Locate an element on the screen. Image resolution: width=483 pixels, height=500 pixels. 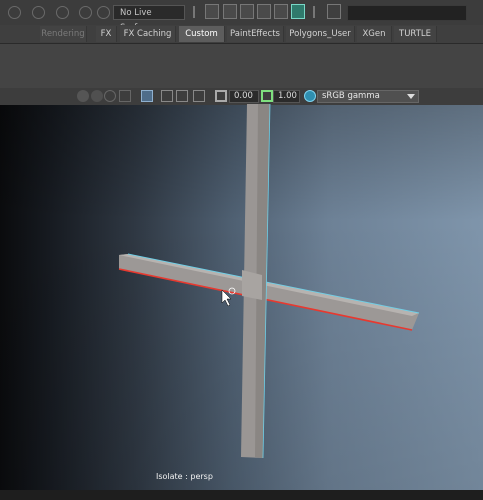
highlight-edge is located at coordinates (273, 283).